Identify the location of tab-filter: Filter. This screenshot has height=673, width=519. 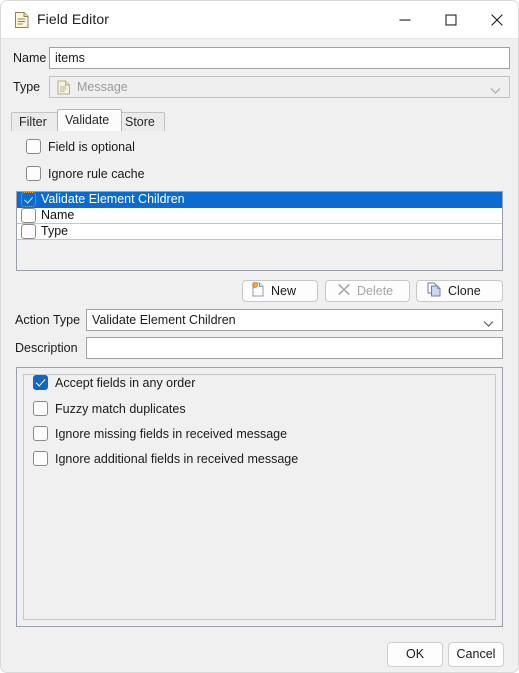
(37, 121).